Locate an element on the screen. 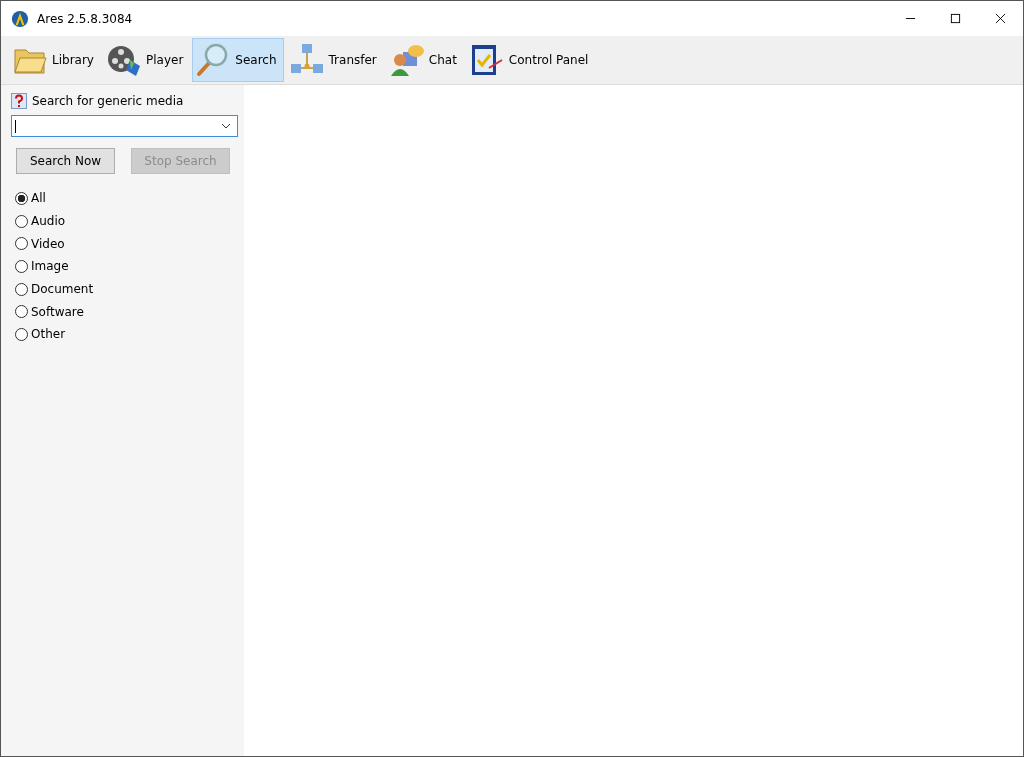  toolbar-tab: Control Panel is located at coordinates (530, 60).